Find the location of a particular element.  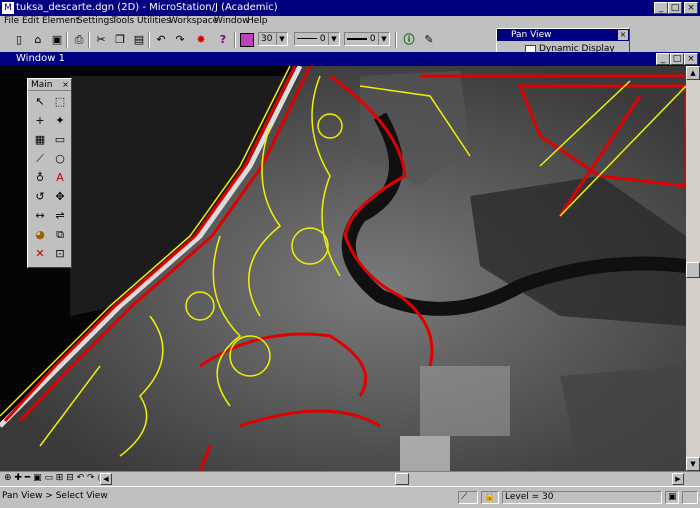

line-icon: ⟋ is located at coordinates (40, 159).